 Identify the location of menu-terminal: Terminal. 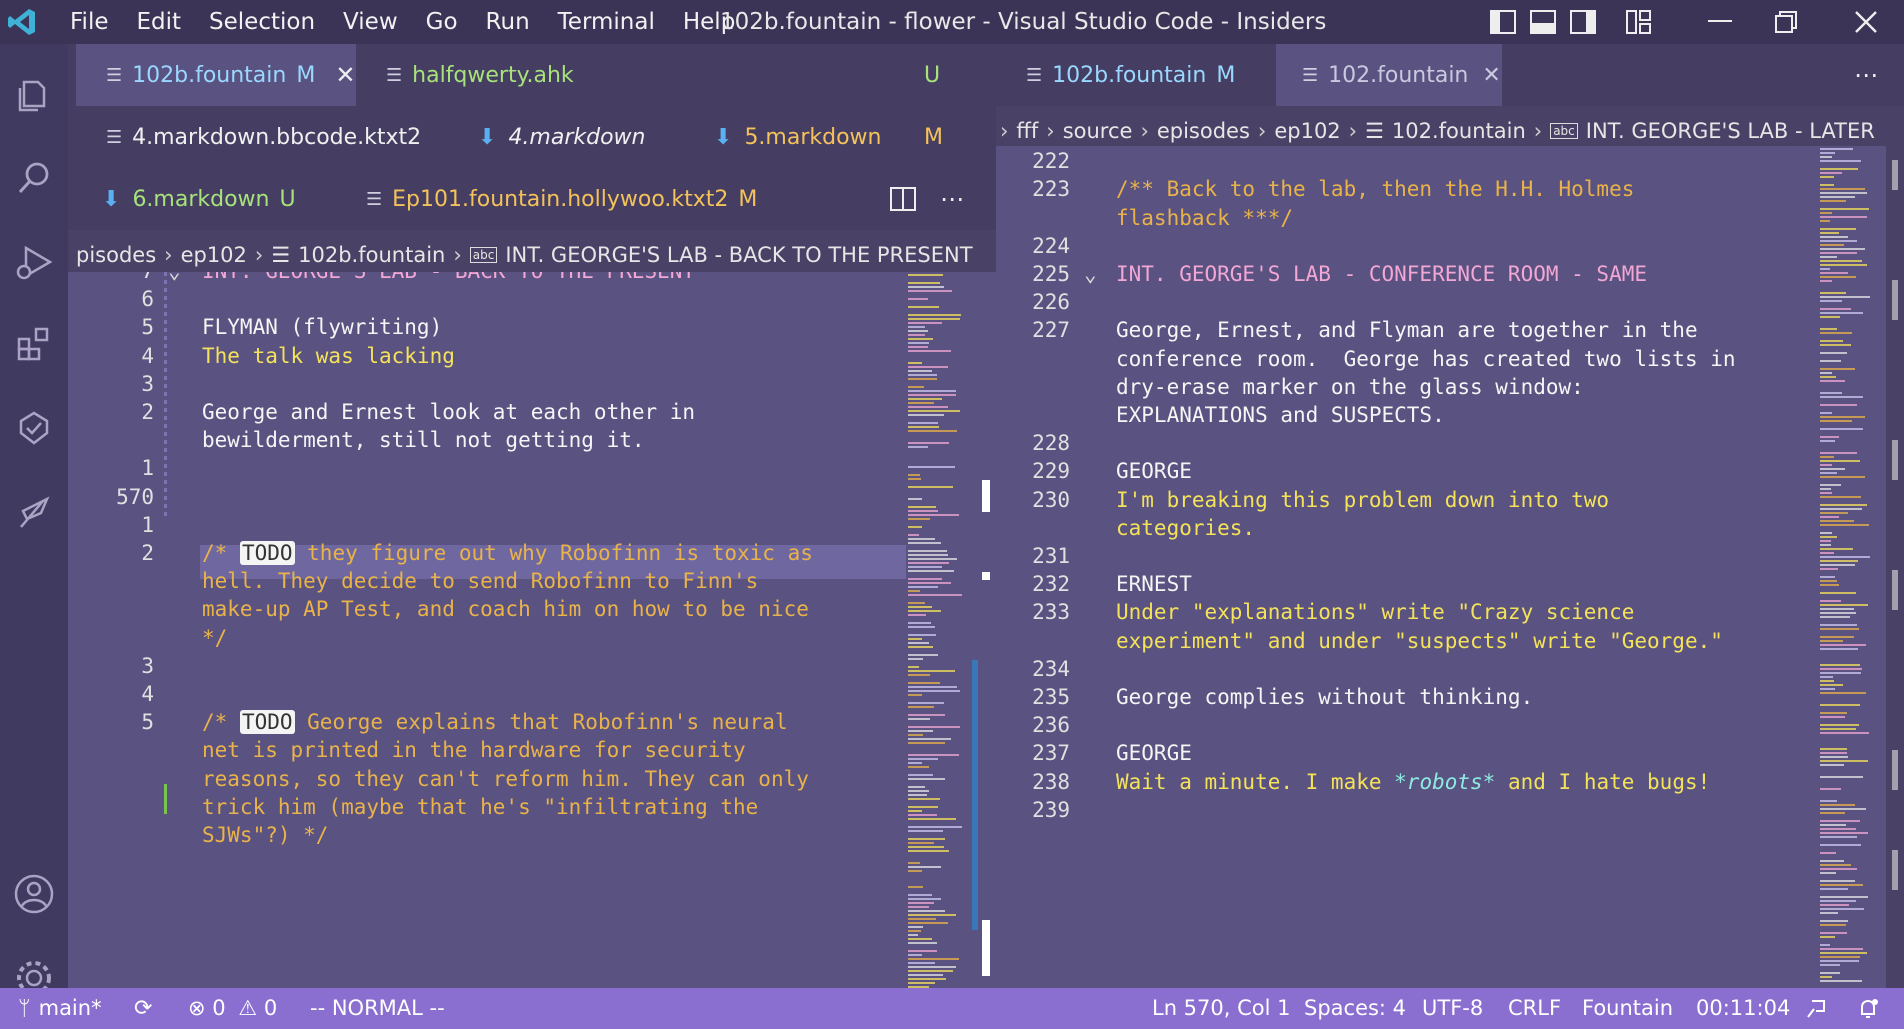
(606, 22).